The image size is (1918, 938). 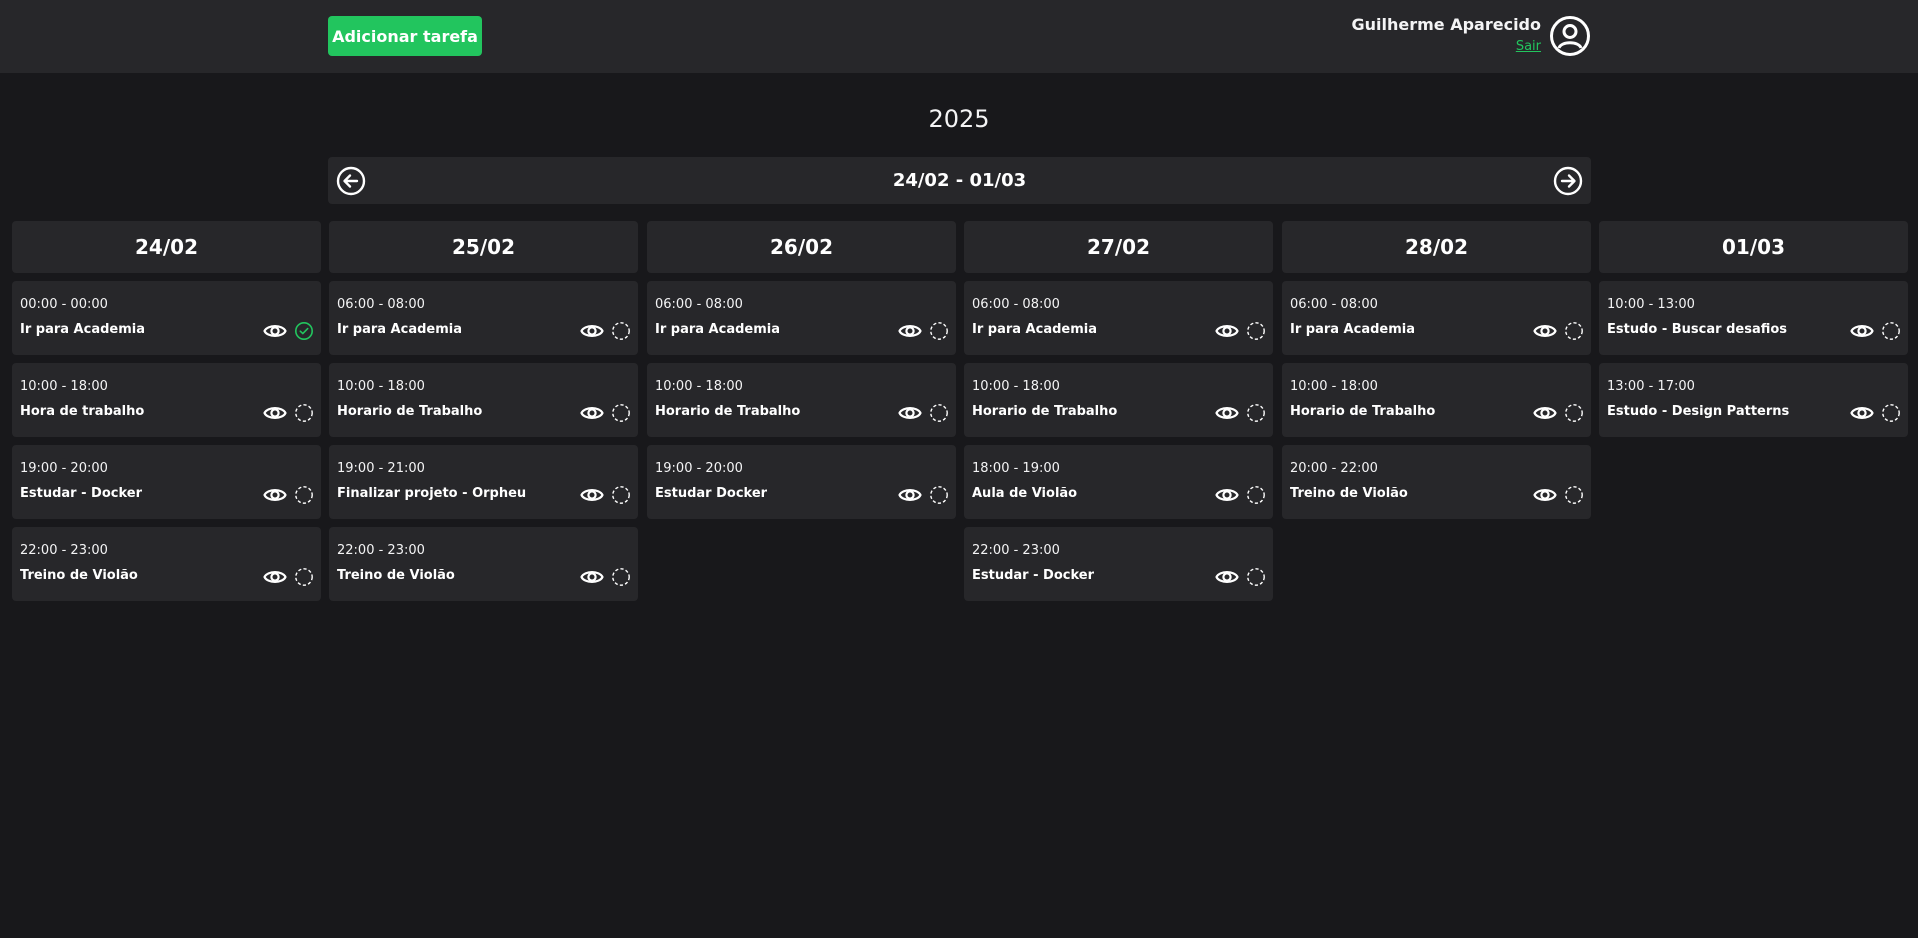 I want to click on week-navigator: 24/02 - 01/03, so click(x=959, y=180).